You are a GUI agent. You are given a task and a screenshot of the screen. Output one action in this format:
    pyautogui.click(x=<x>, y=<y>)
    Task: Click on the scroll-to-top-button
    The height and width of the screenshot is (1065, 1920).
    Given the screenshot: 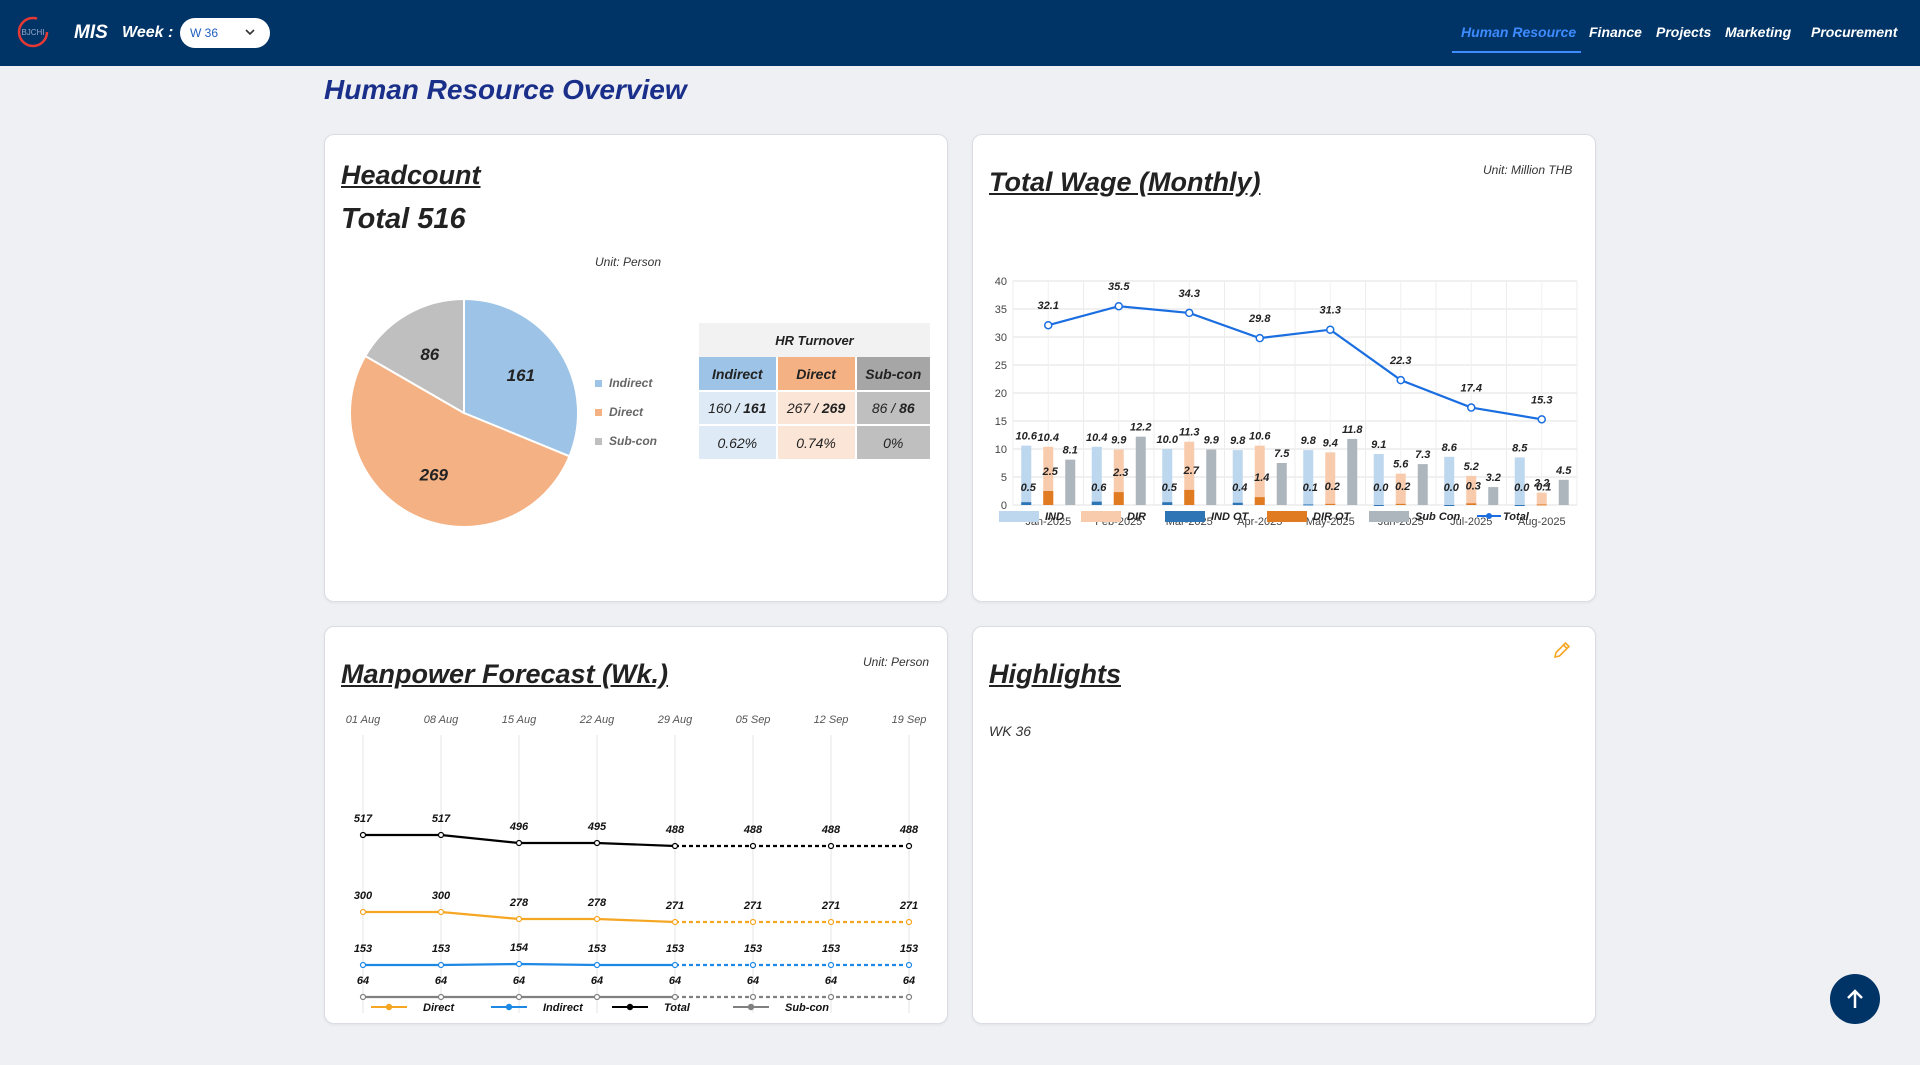 What is the action you would take?
    pyautogui.click(x=1855, y=999)
    